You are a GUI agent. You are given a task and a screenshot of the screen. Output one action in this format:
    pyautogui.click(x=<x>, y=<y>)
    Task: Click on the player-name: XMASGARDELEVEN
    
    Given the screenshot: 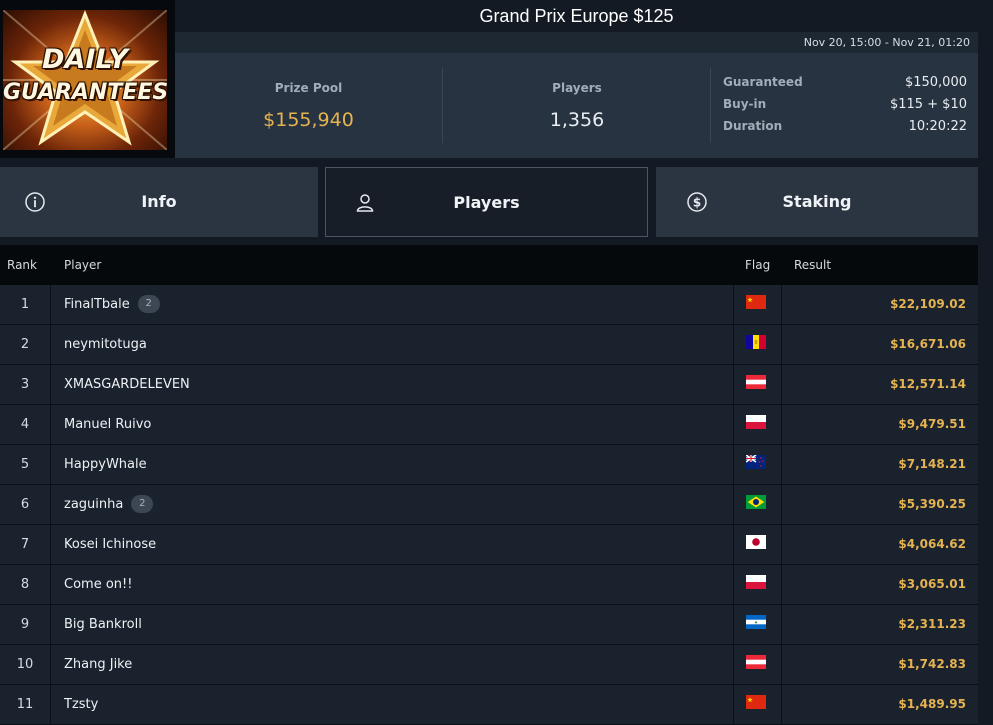 What is the action you would take?
    pyautogui.click(x=127, y=384)
    